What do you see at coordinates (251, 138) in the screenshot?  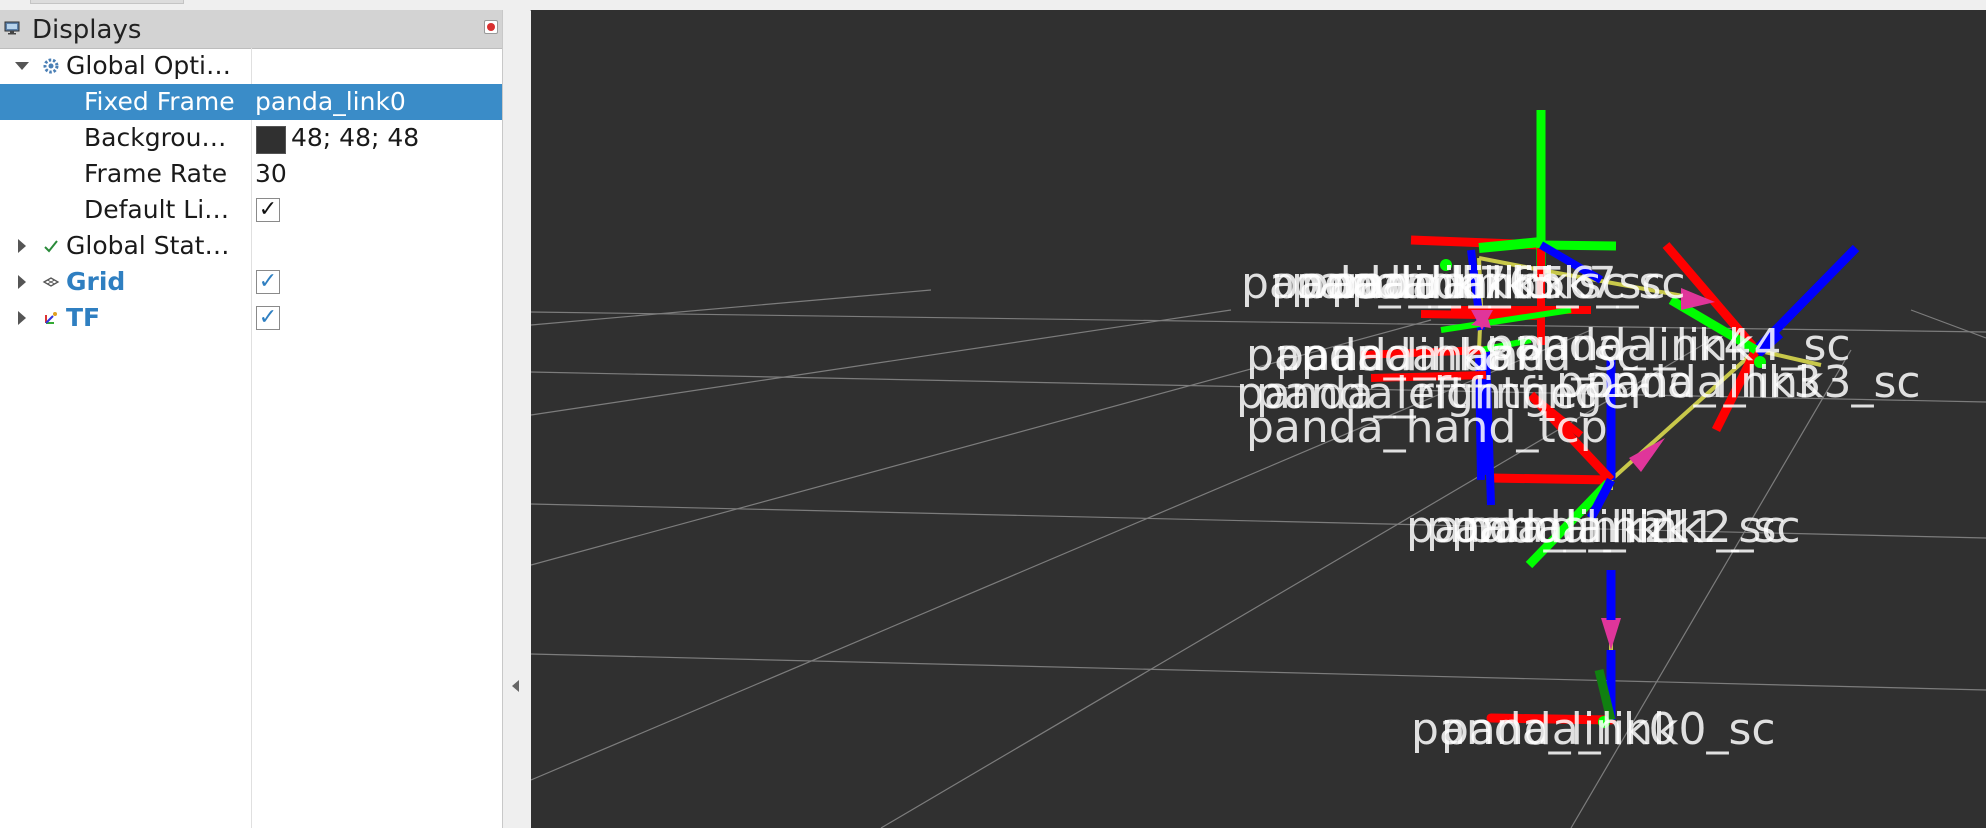 I see `tree-item-background: Backgrou… 48; 48; 48` at bounding box center [251, 138].